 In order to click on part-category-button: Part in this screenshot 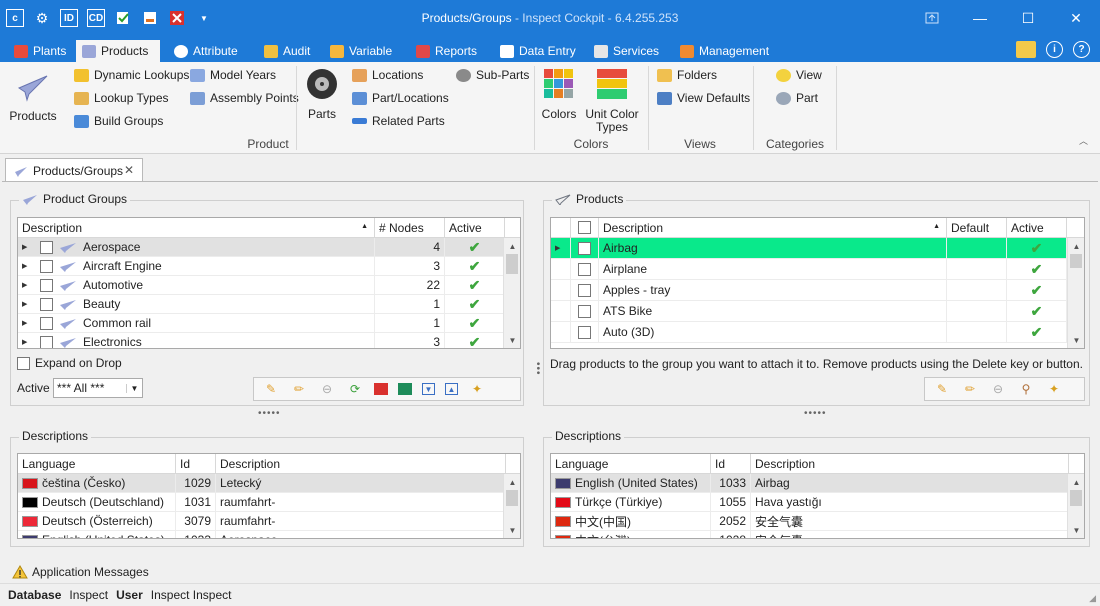, I will do `click(797, 98)`.